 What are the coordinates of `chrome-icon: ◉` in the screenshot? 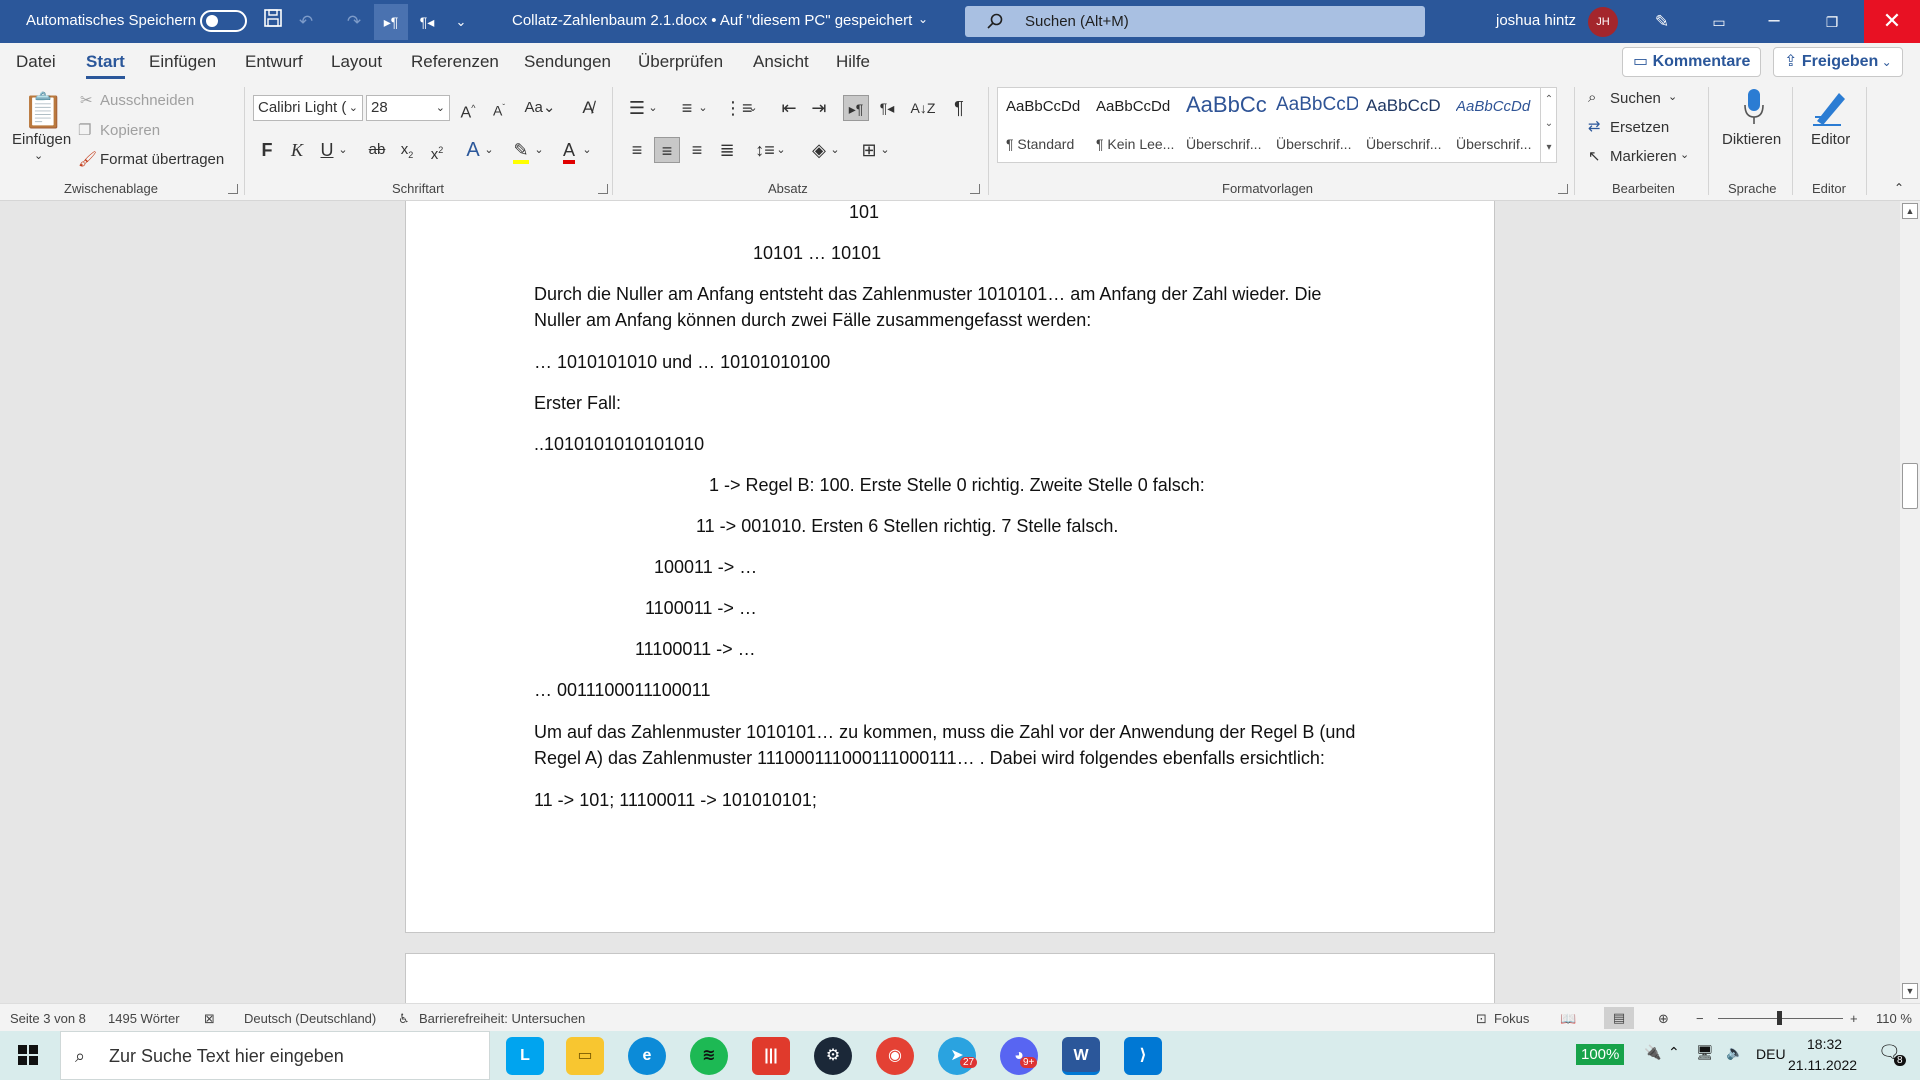 It's located at (895, 1056).